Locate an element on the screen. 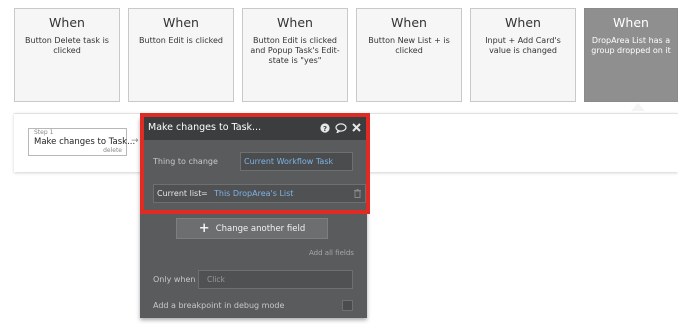 This screenshot has height=324, width=678. close-icon is located at coordinates (356, 129).